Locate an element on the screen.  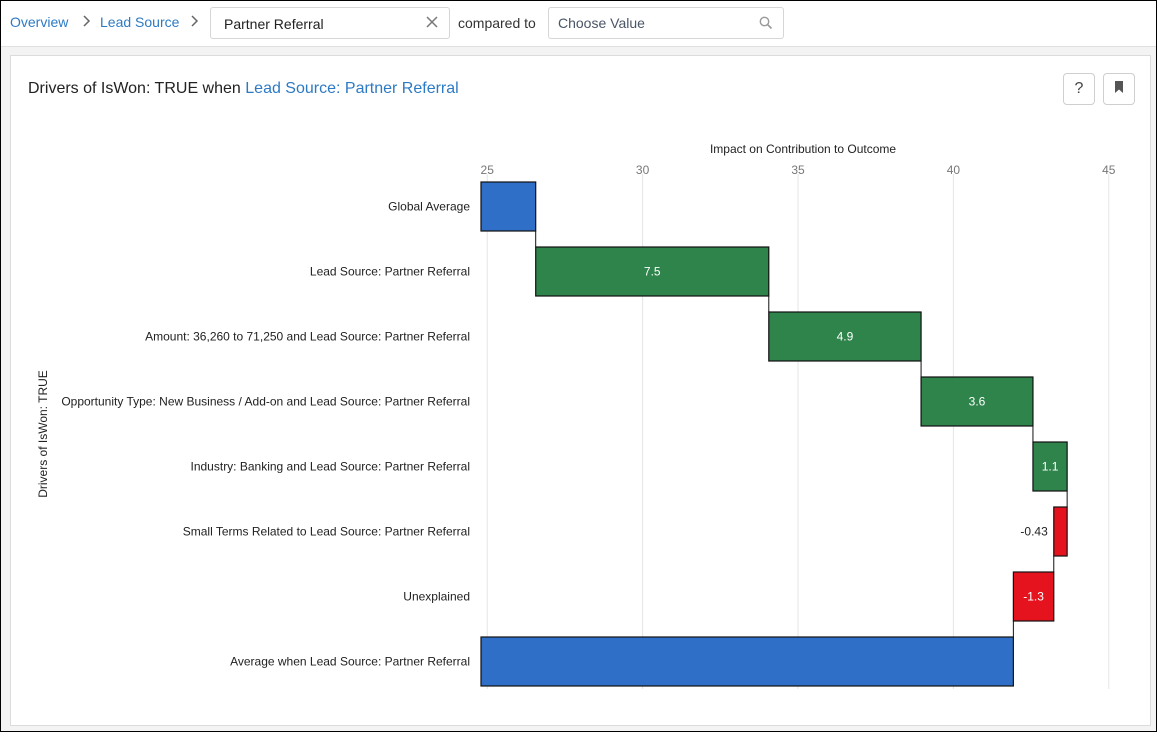
filter-value-field: Partner Referral is located at coordinates (330, 23).